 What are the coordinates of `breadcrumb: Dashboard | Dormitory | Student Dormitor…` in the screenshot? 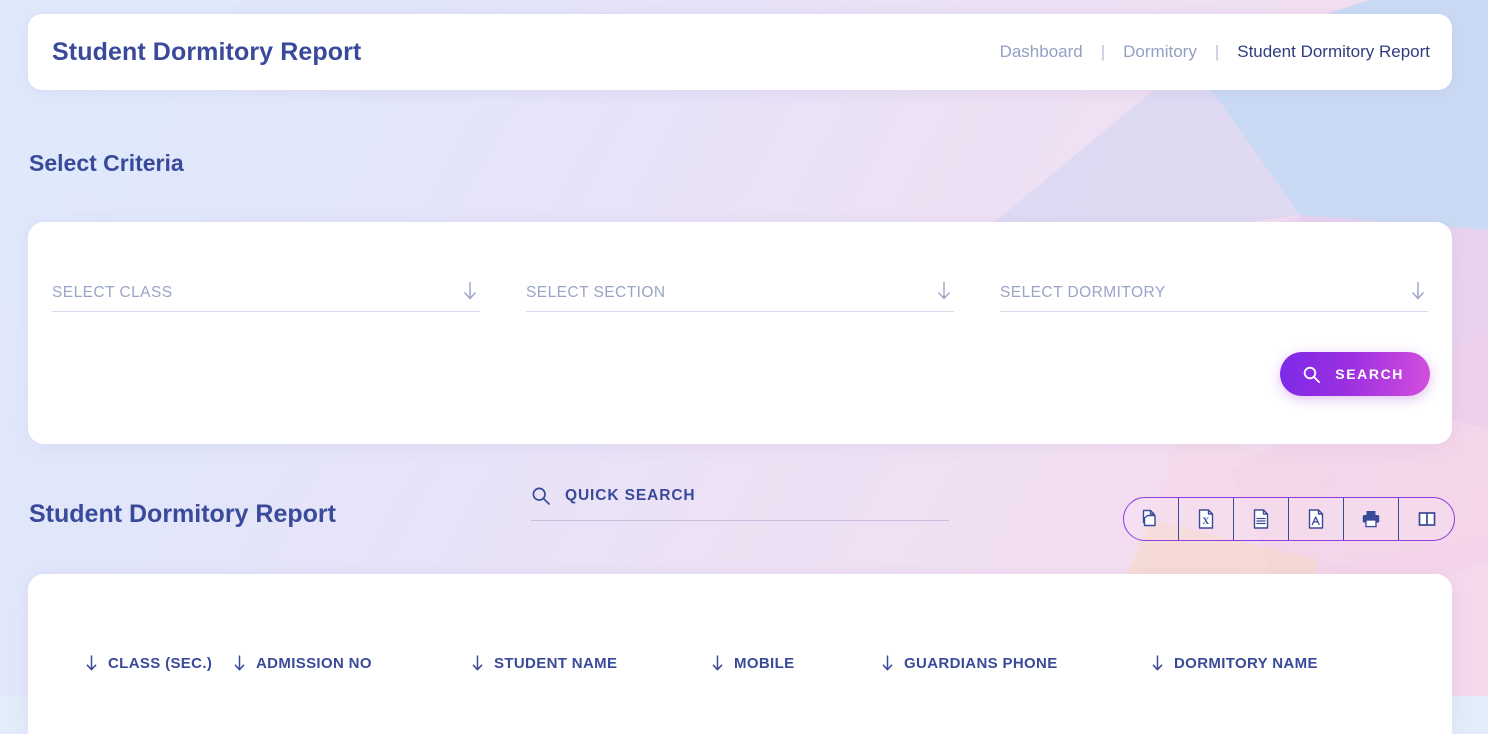 It's located at (1214, 52).